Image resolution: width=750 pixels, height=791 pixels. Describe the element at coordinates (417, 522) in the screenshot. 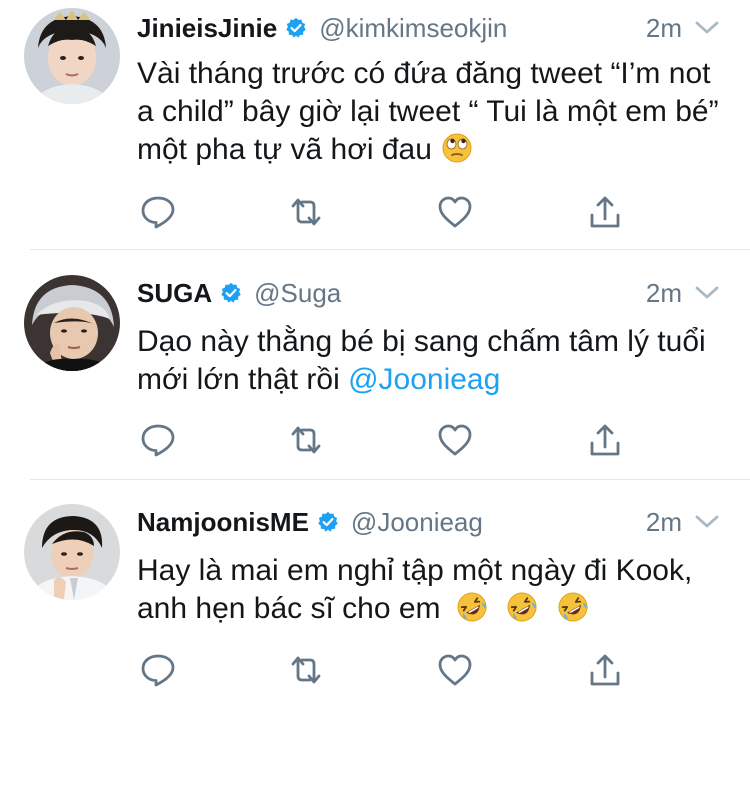

I see `user-handle: @Joonieag` at that location.